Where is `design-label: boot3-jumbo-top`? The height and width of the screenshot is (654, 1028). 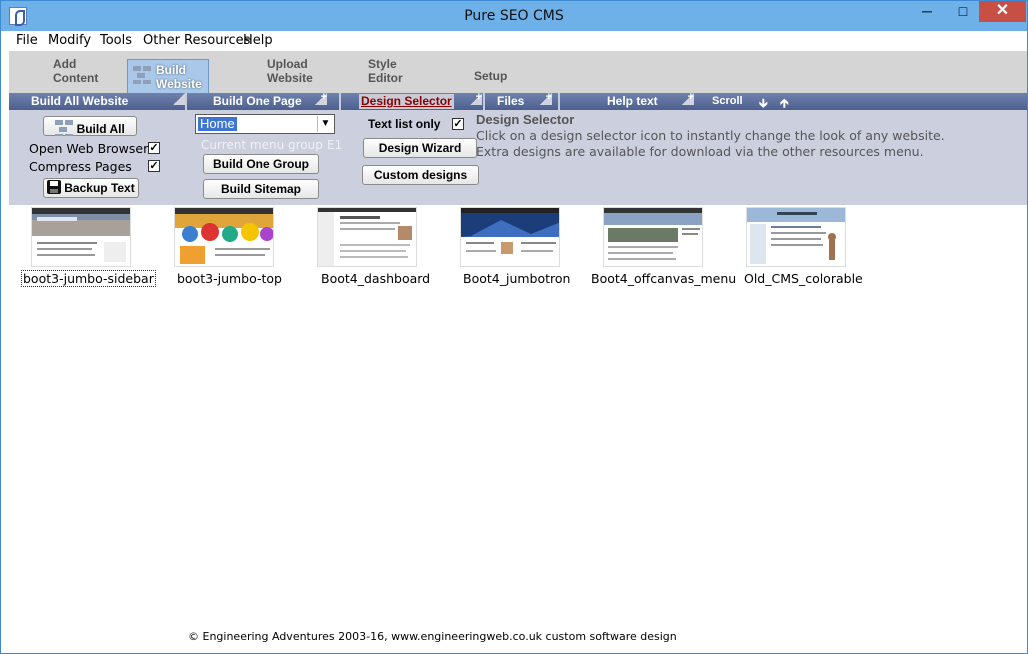
design-label: boot3-jumbo-top is located at coordinates (229, 278).